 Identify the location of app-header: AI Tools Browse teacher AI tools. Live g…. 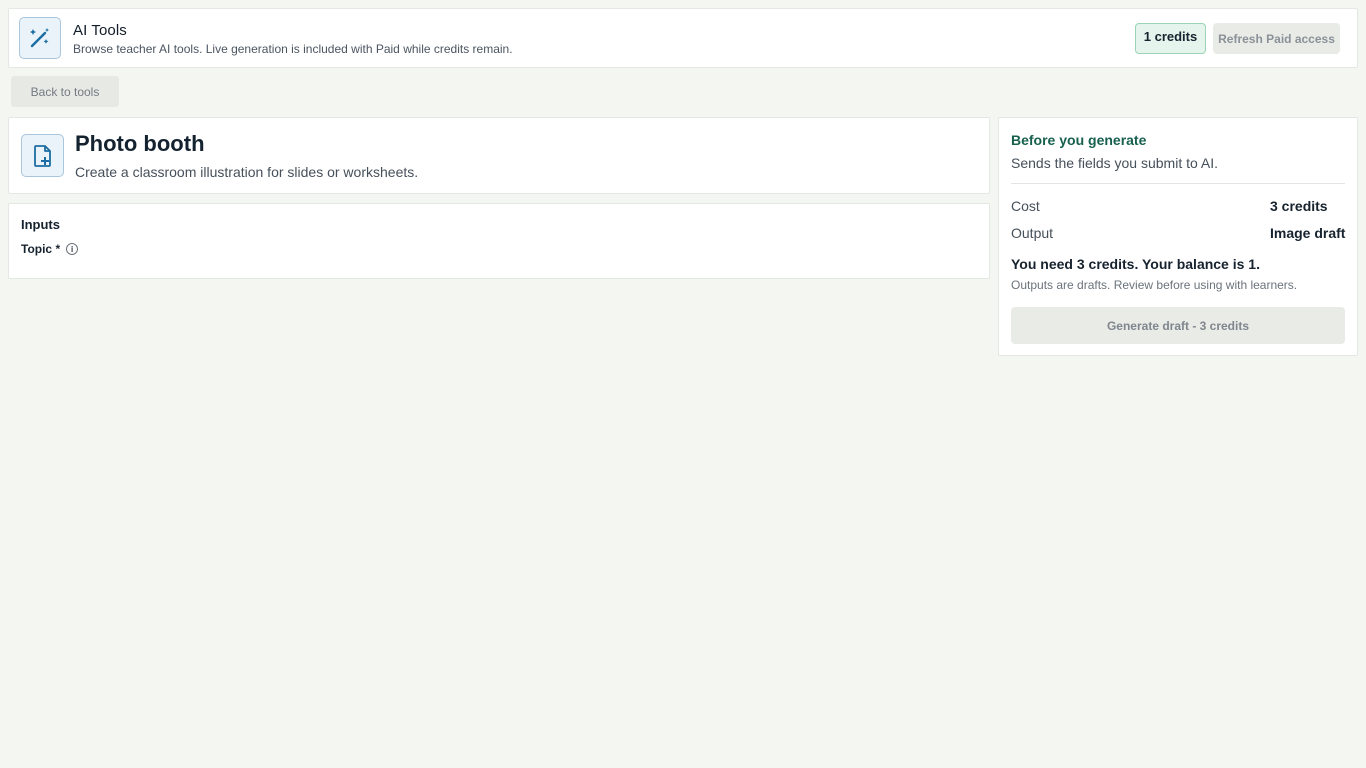
(683, 38).